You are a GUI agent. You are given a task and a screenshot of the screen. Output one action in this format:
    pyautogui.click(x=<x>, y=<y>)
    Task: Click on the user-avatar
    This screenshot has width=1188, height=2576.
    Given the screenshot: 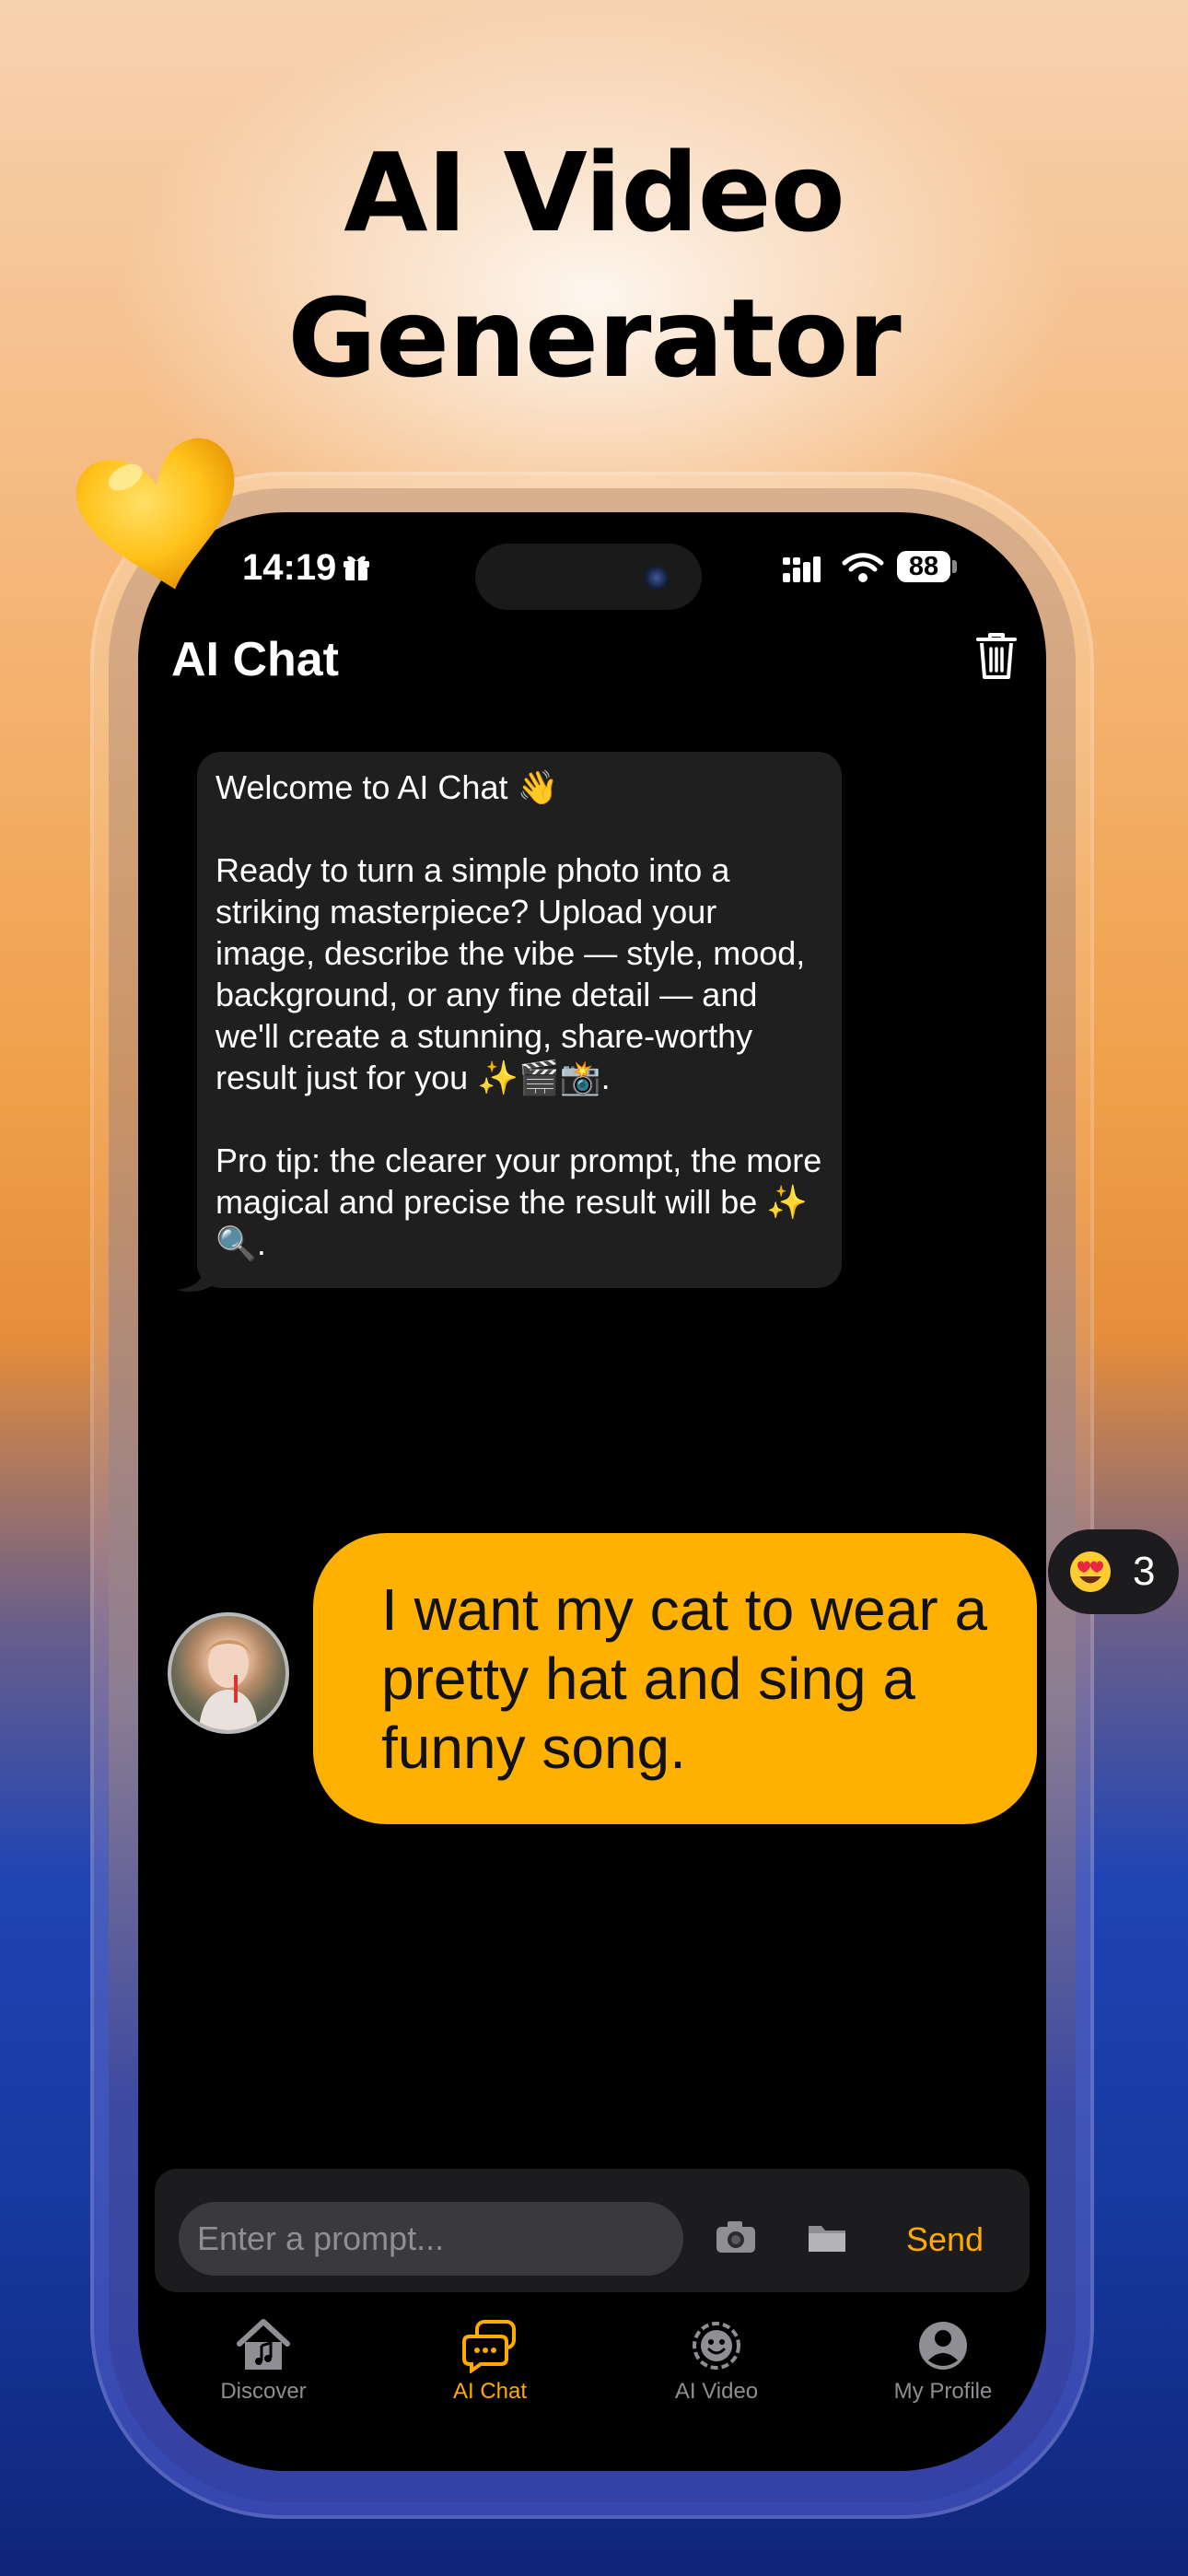 What is the action you would take?
    pyautogui.click(x=228, y=1673)
    